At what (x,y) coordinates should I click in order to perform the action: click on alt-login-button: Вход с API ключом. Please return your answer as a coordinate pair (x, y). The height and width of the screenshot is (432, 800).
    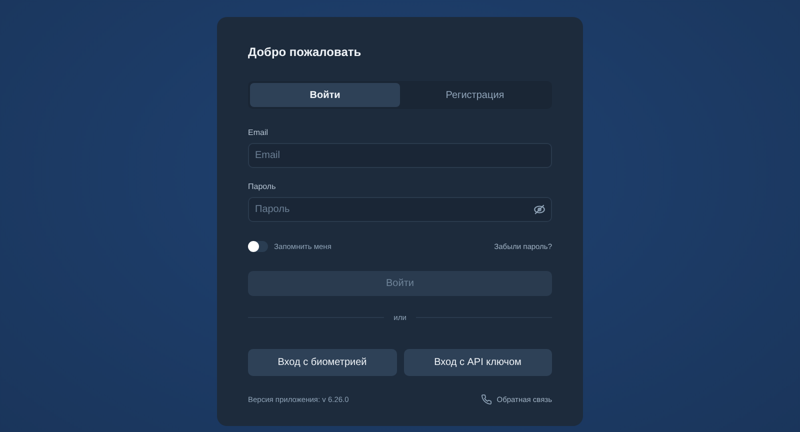
    Looking at the image, I should click on (478, 362).